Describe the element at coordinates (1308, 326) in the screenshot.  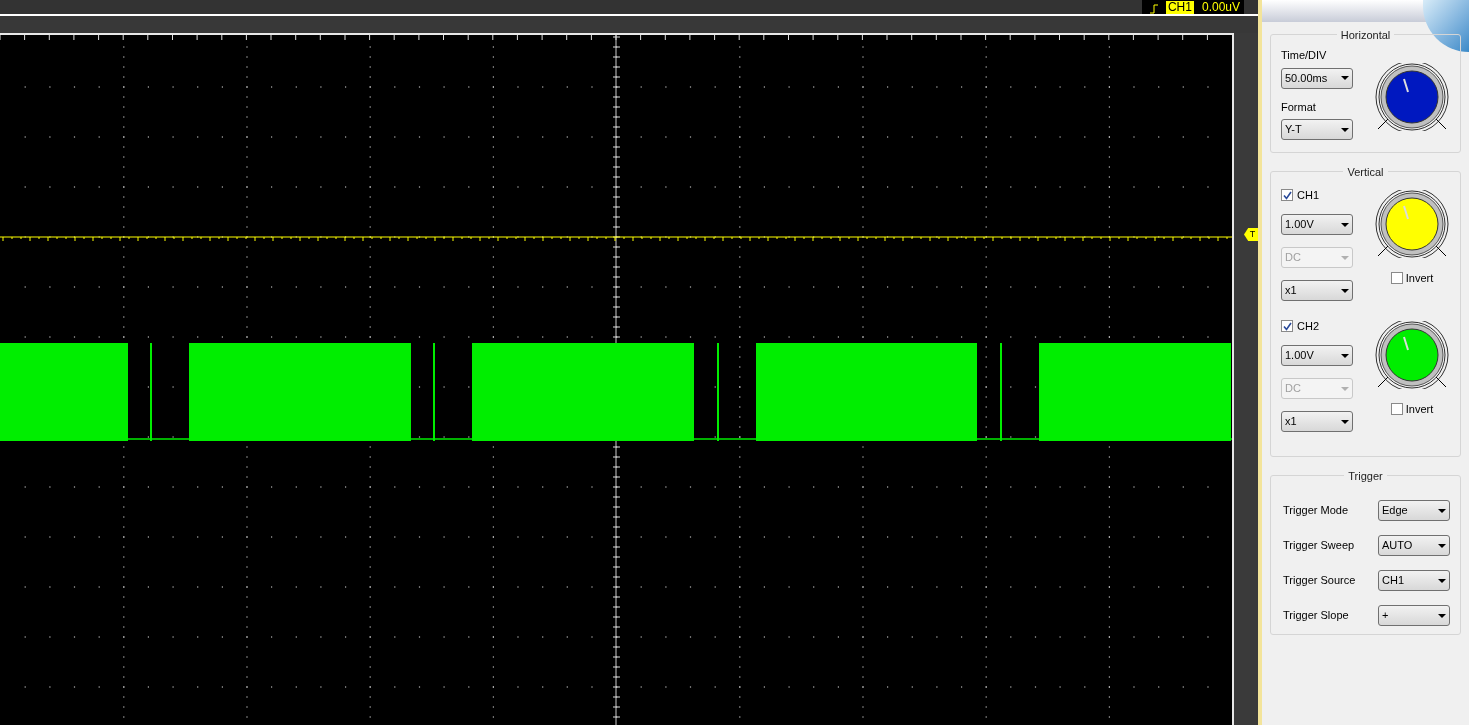
I see `channel-label: CH2` at that location.